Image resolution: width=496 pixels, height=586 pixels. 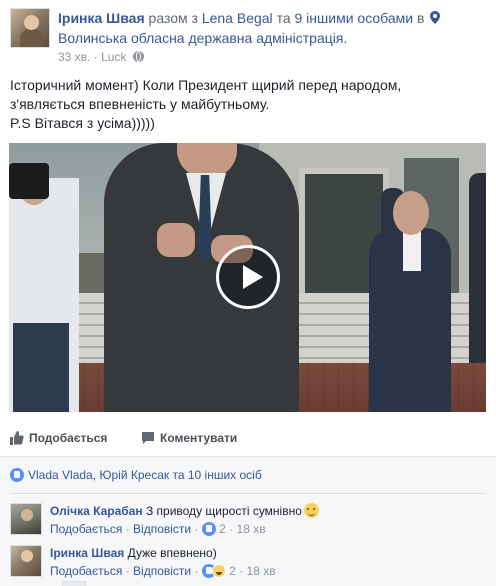 What do you see at coordinates (237, 18) in the screenshot?
I see `tagged-user-link: Lena Begal` at bounding box center [237, 18].